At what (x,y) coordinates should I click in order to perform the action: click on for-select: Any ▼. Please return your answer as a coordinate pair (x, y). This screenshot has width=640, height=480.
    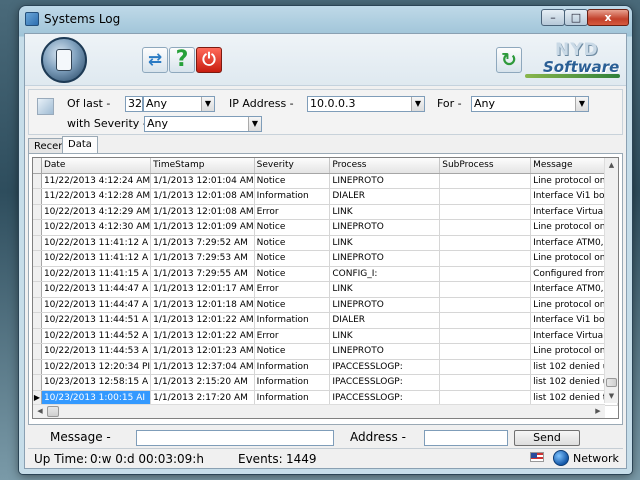
    Looking at the image, I should click on (530, 104).